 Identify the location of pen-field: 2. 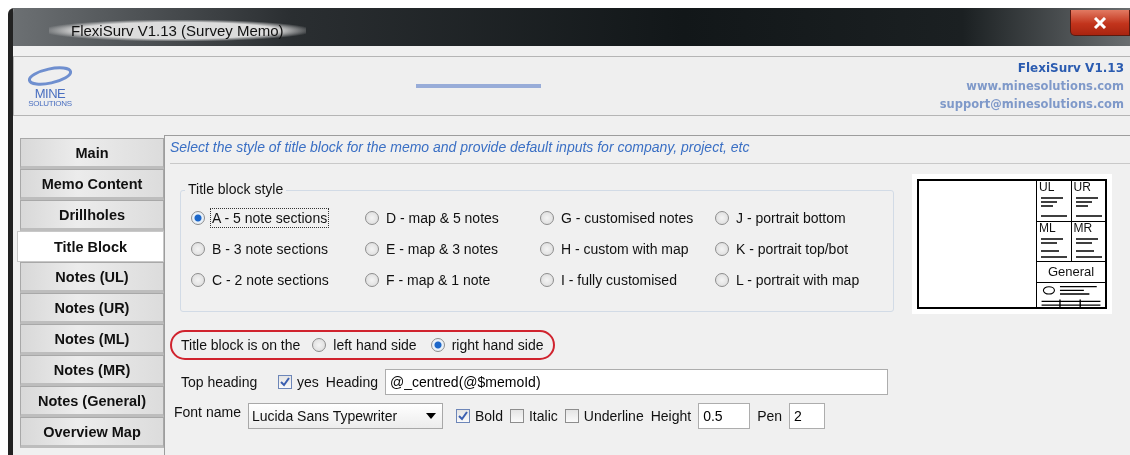
(807, 416).